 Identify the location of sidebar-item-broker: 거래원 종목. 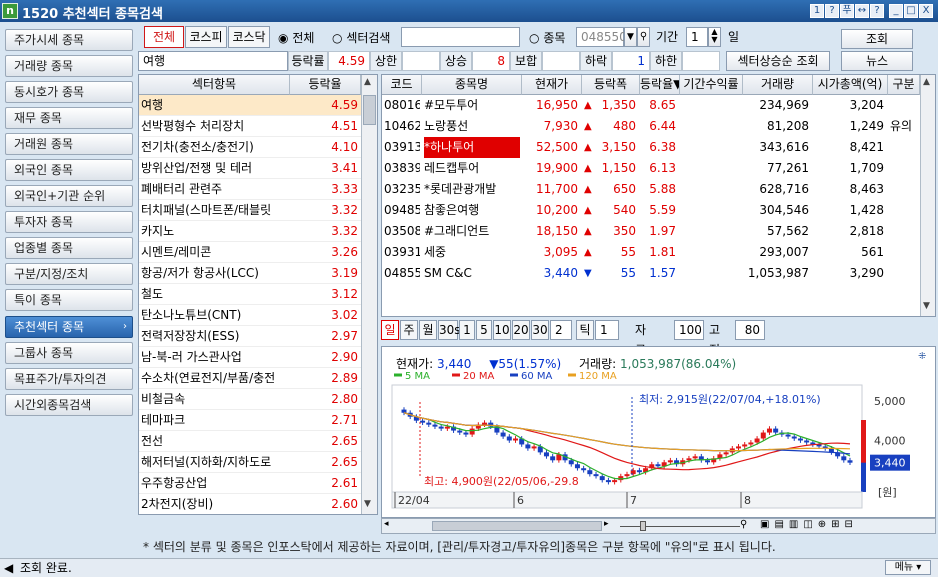
(69, 144).